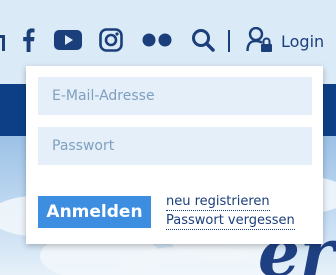 Image resolution: width=336 pixels, height=275 pixels. I want to click on user-lock-icon, so click(260, 40).